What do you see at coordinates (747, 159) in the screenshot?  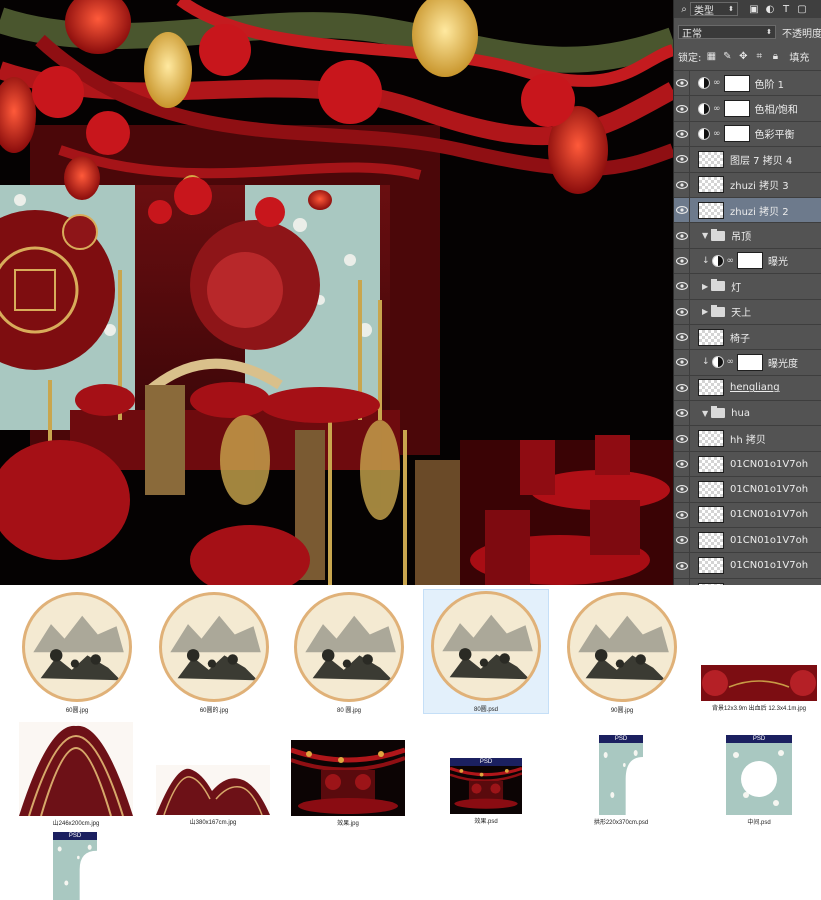 I see `layer-row: 图层 7 拷贝 4` at bounding box center [747, 159].